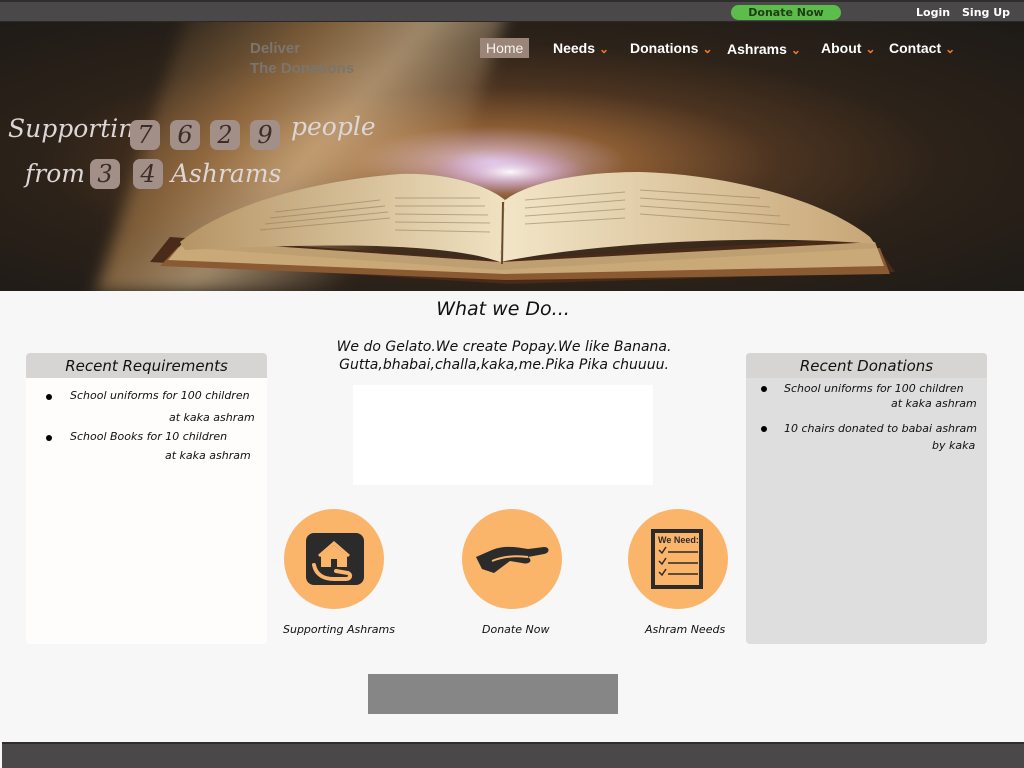 The image size is (1024, 768). What do you see at coordinates (146, 365) in the screenshot?
I see `recent-requirements-title: Recent Requirements` at bounding box center [146, 365].